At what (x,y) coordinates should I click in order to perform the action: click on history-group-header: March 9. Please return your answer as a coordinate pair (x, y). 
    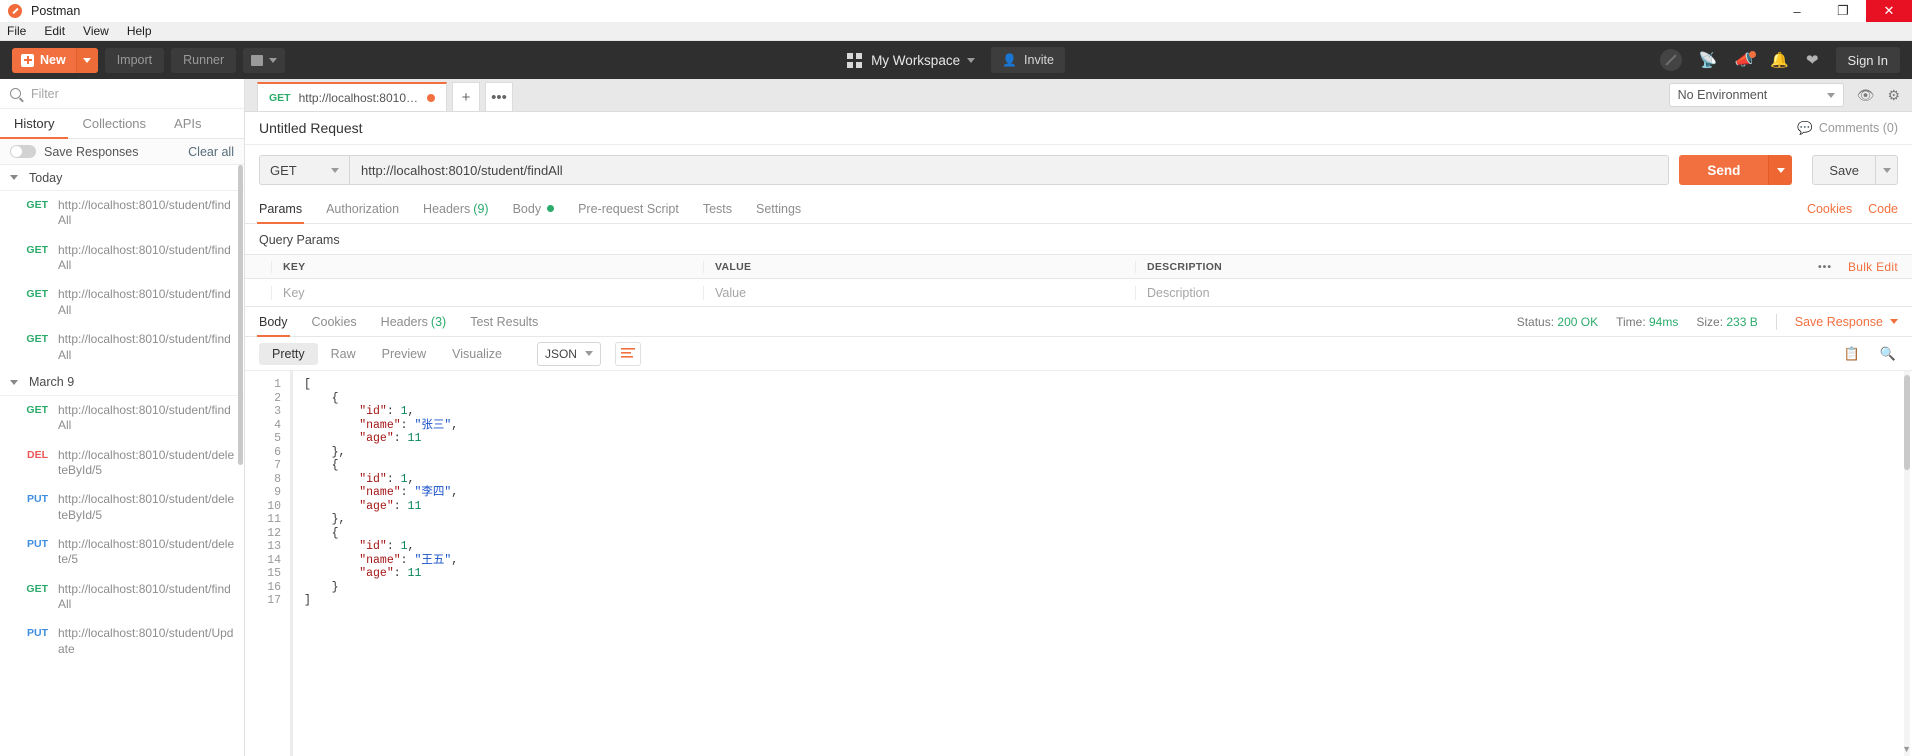
    Looking at the image, I should click on (122, 383).